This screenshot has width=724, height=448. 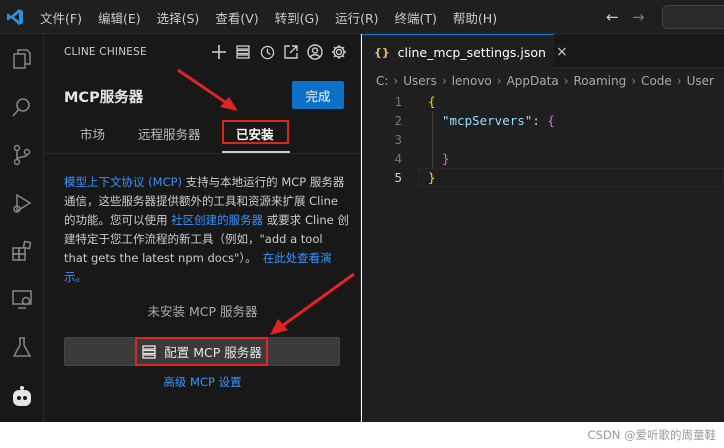 What do you see at coordinates (169, 133) in the screenshot?
I see `tab-remote-servers: 远程服务器` at bounding box center [169, 133].